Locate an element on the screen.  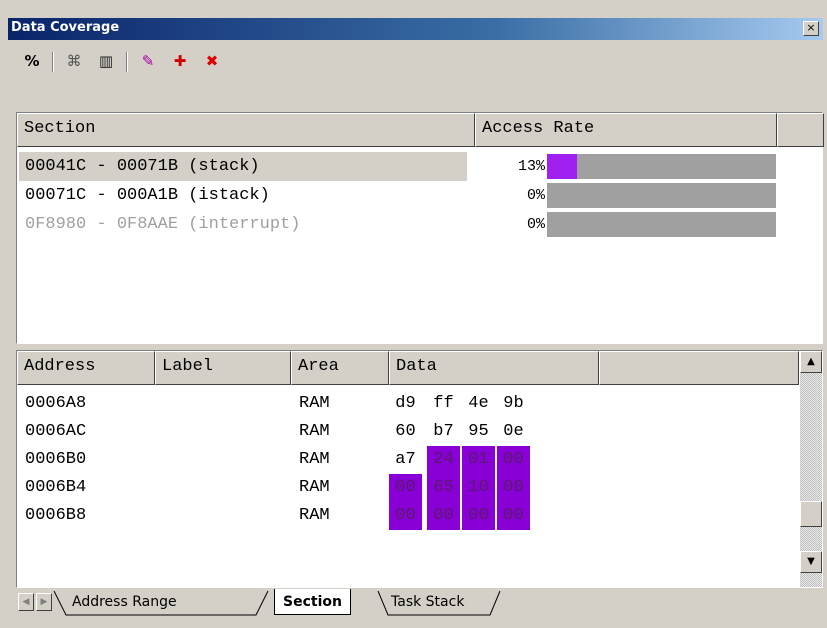
column-header-address: Address is located at coordinates (86, 368).